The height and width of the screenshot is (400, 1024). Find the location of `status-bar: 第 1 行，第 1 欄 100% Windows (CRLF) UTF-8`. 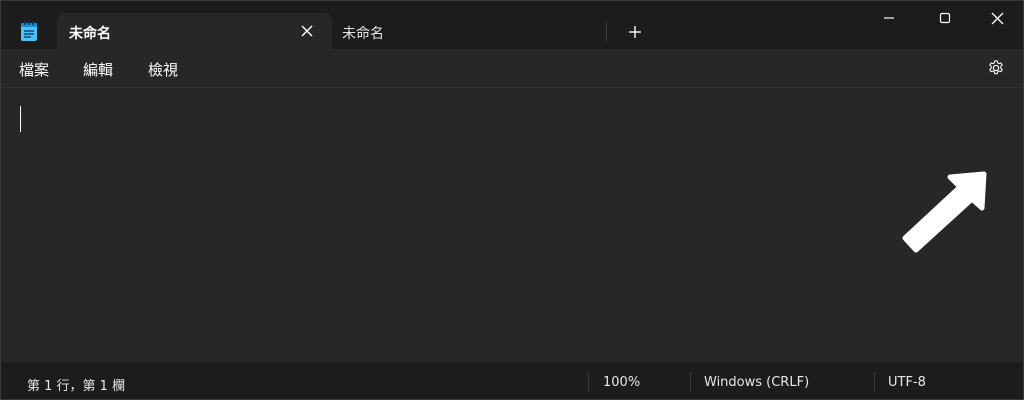

status-bar: 第 1 行，第 1 欄 100% Windows (CRLF) UTF-8 is located at coordinates (512, 380).